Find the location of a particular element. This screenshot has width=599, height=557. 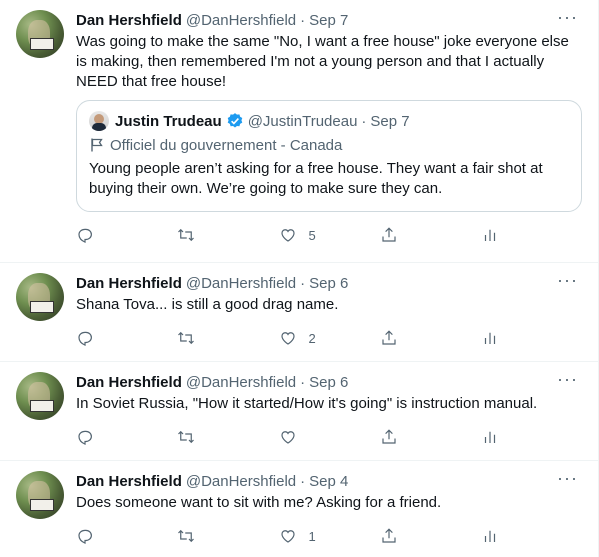

like-button: 5 is located at coordinates (309, 235).